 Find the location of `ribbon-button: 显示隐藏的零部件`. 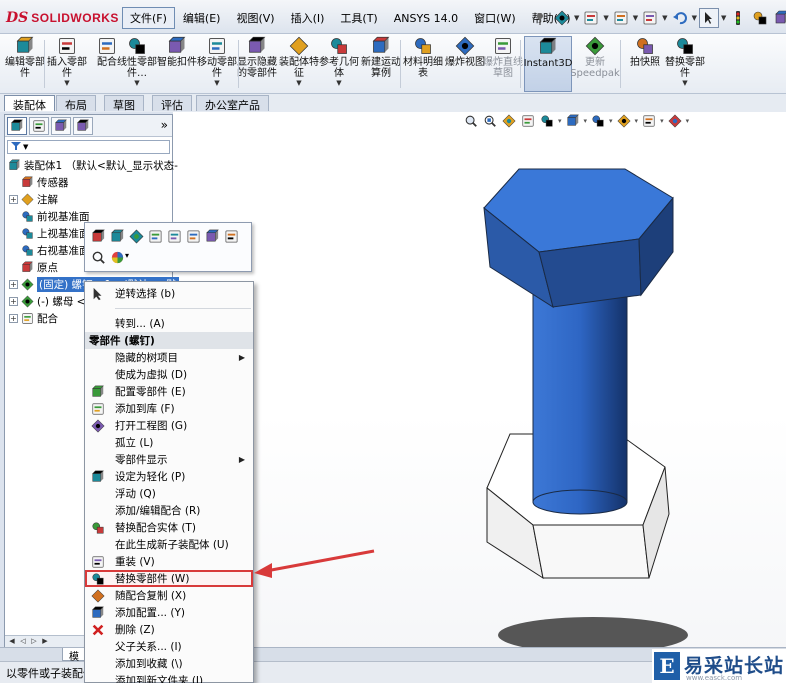

ribbon-button: 显示隐藏的零部件 is located at coordinates (257, 64).